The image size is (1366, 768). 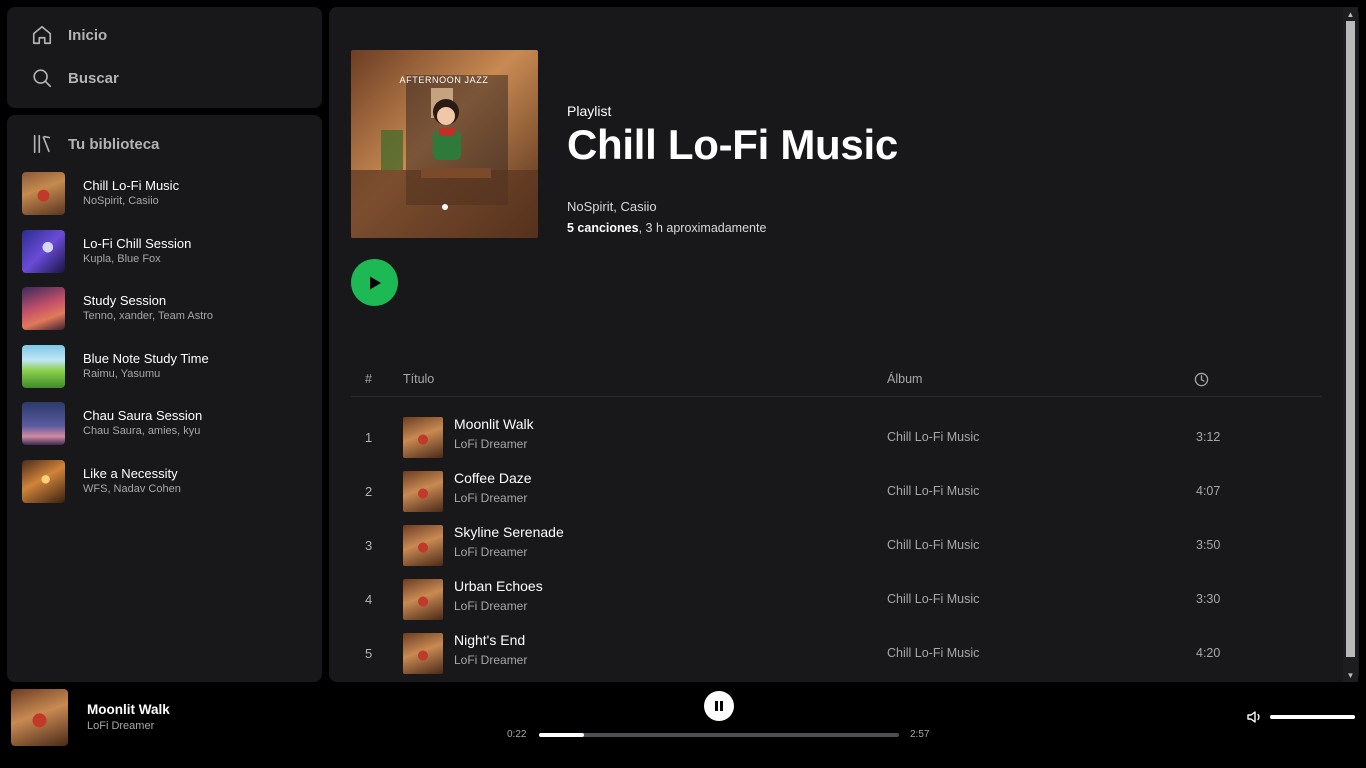 I want to click on library-item: Lo-Fi Chill Session Kupla, Blue Fox, so click(x=167, y=251).